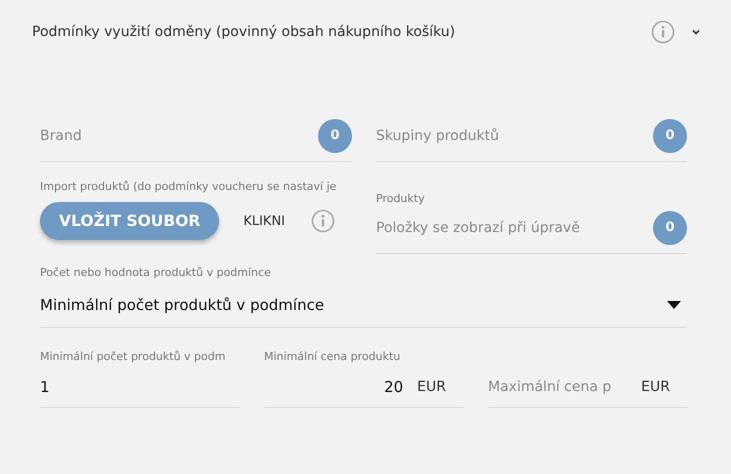 Image resolution: width=731 pixels, height=474 pixels. What do you see at coordinates (189, 187) in the screenshot?
I see `import-label: Import produktů (do podmínky voucheru se nastaví je` at bounding box center [189, 187].